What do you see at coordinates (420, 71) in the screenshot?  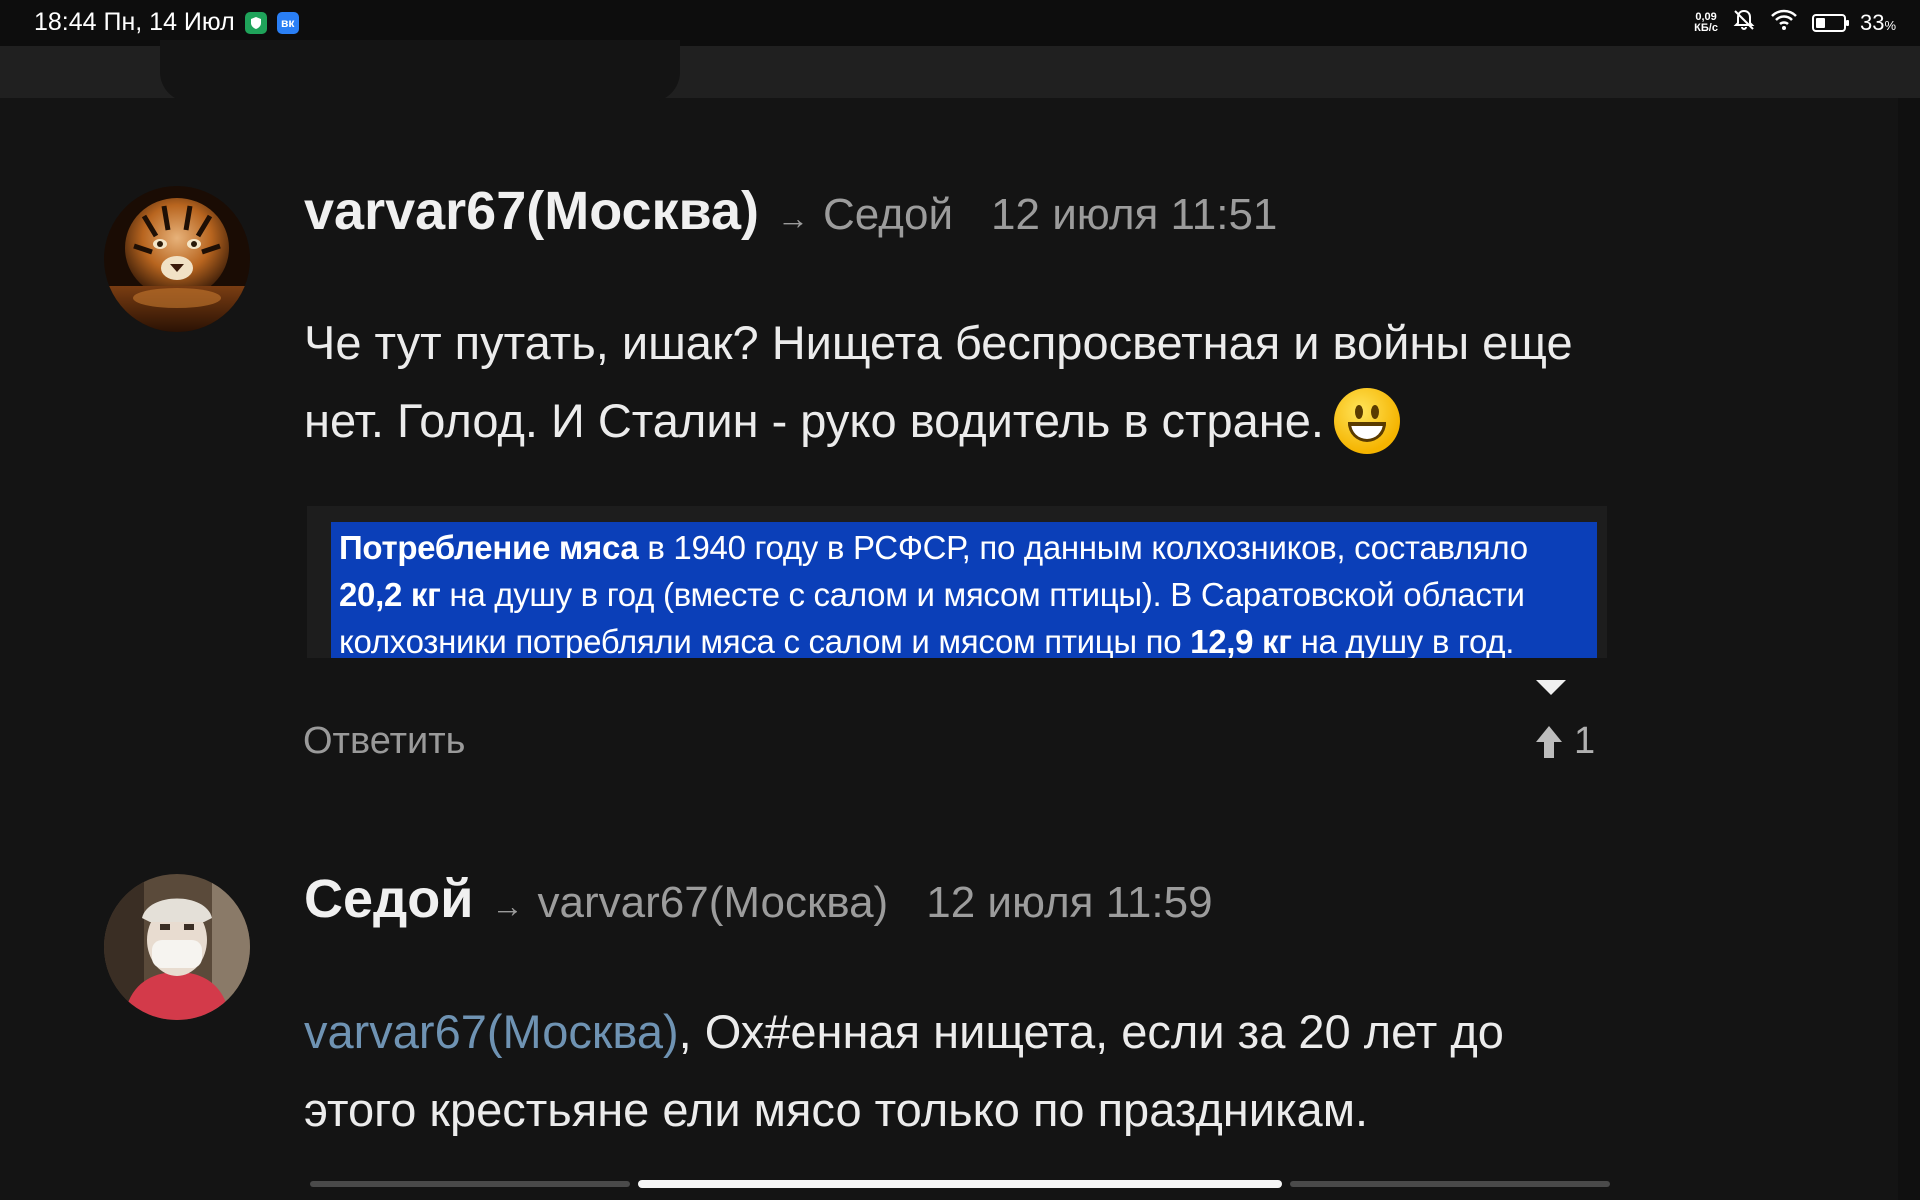 I see `toolbar-pill` at bounding box center [420, 71].